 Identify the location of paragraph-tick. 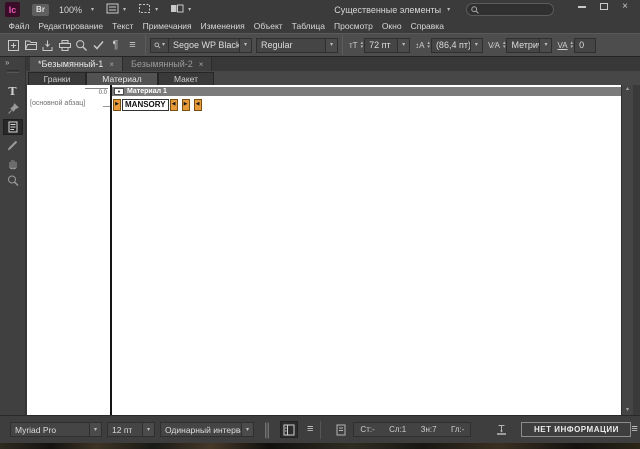
(106, 106).